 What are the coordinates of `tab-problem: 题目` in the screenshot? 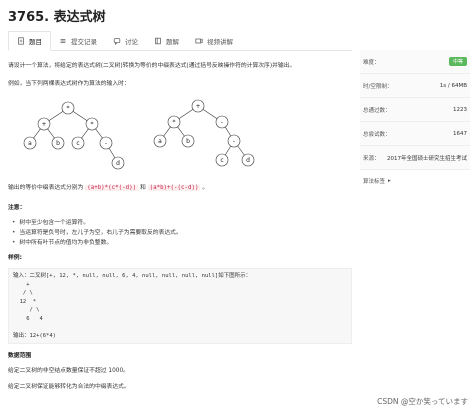 It's located at (29, 41).